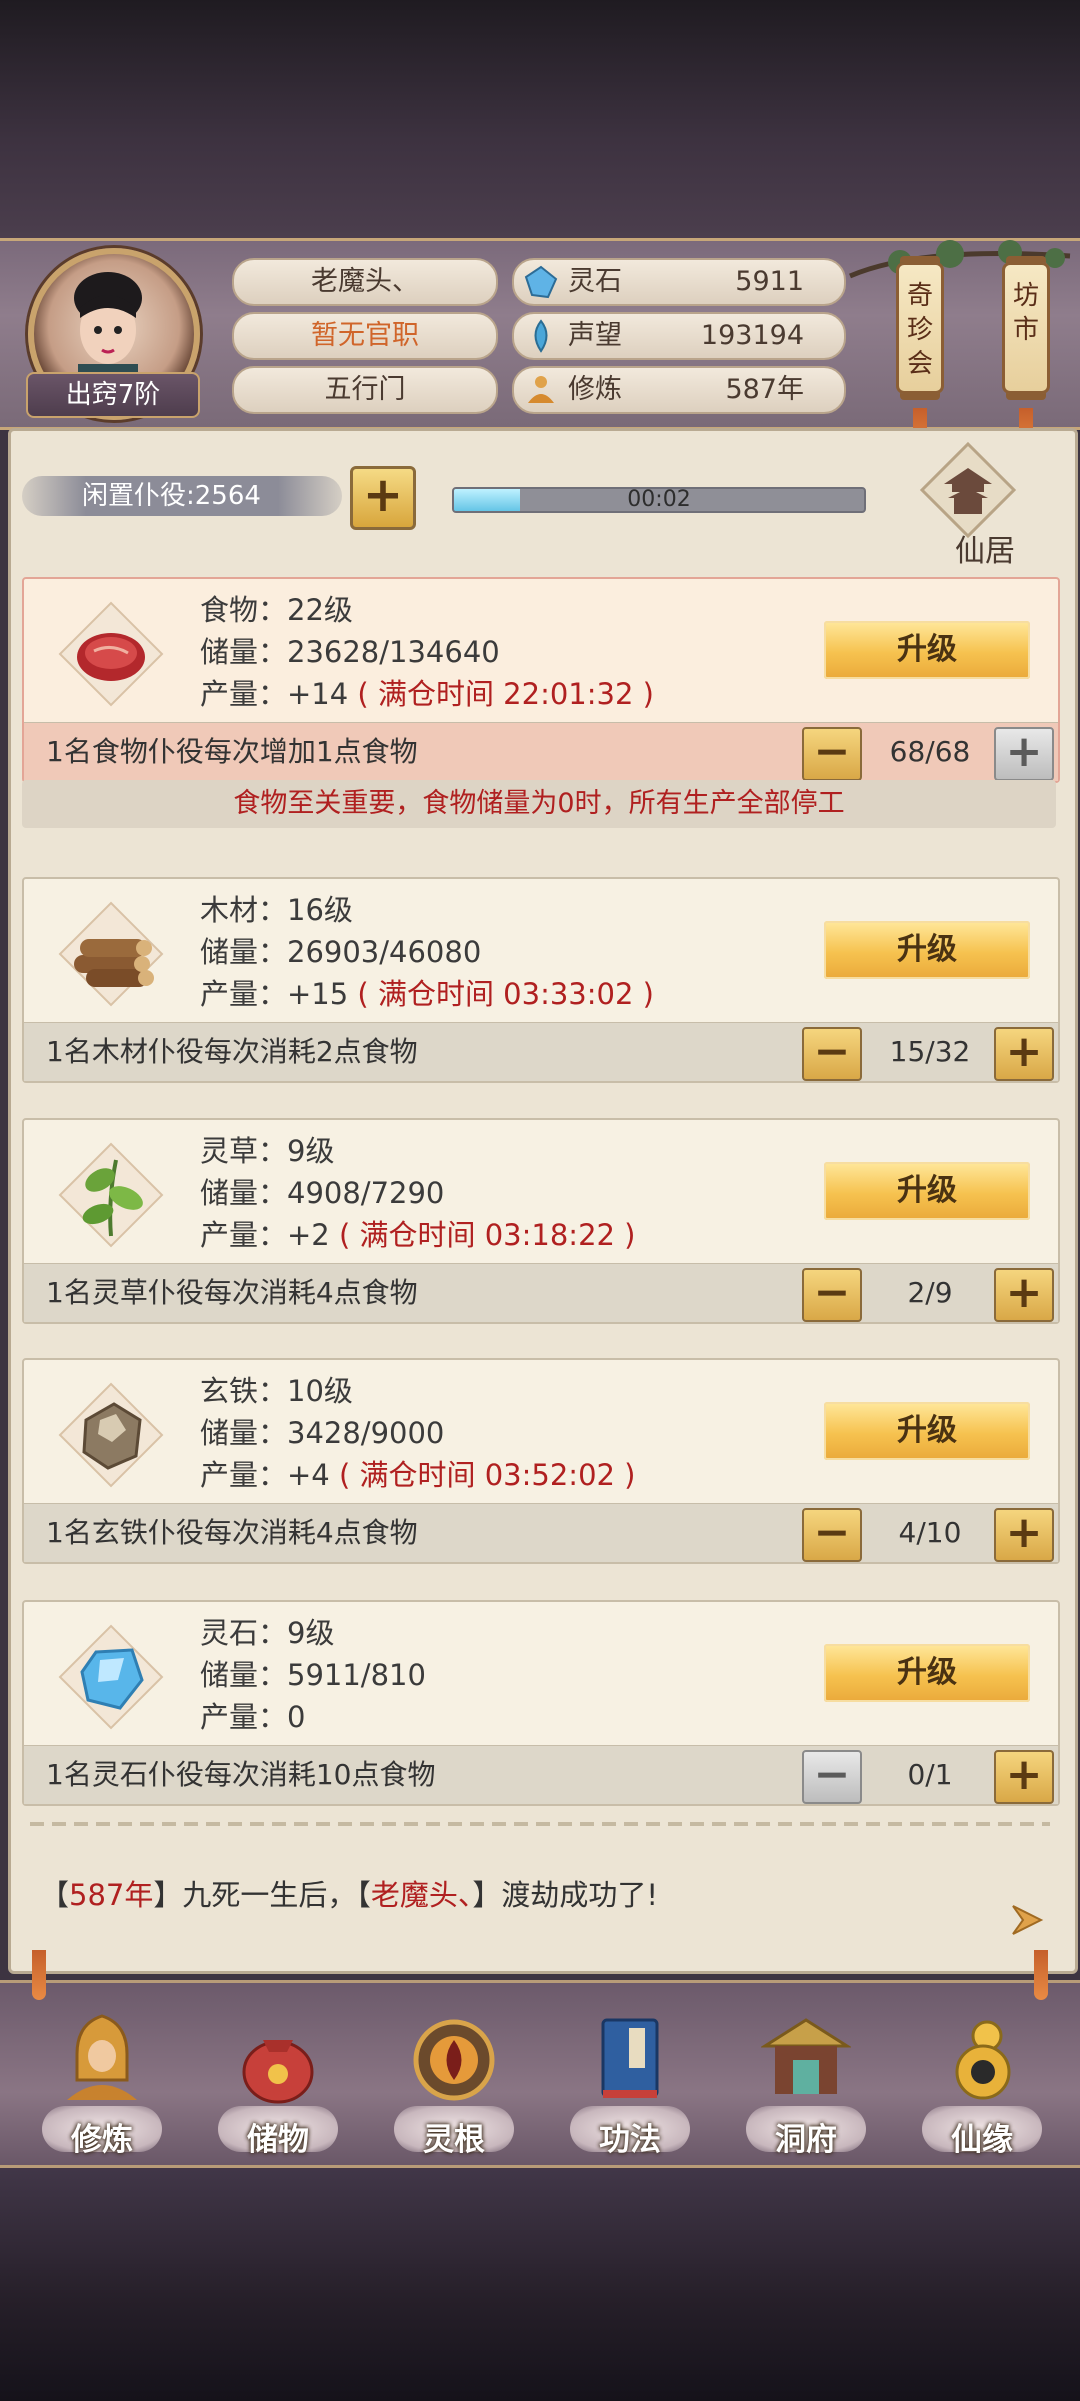 The image size is (1080, 2401). What do you see at coordinates (1024, 1535) in the screenshot?
I see `increase-iron-servants-button: +` at bounding box center [1024, 1535].